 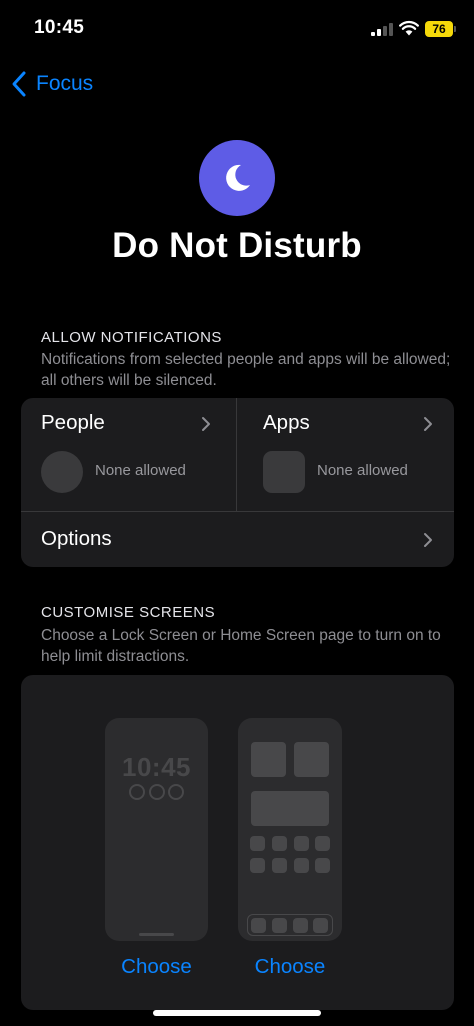 What do you see at coordinates (62, 472) in the screenshot?
I see `people-placeholder-avatar` at bounding box center [62, 472].